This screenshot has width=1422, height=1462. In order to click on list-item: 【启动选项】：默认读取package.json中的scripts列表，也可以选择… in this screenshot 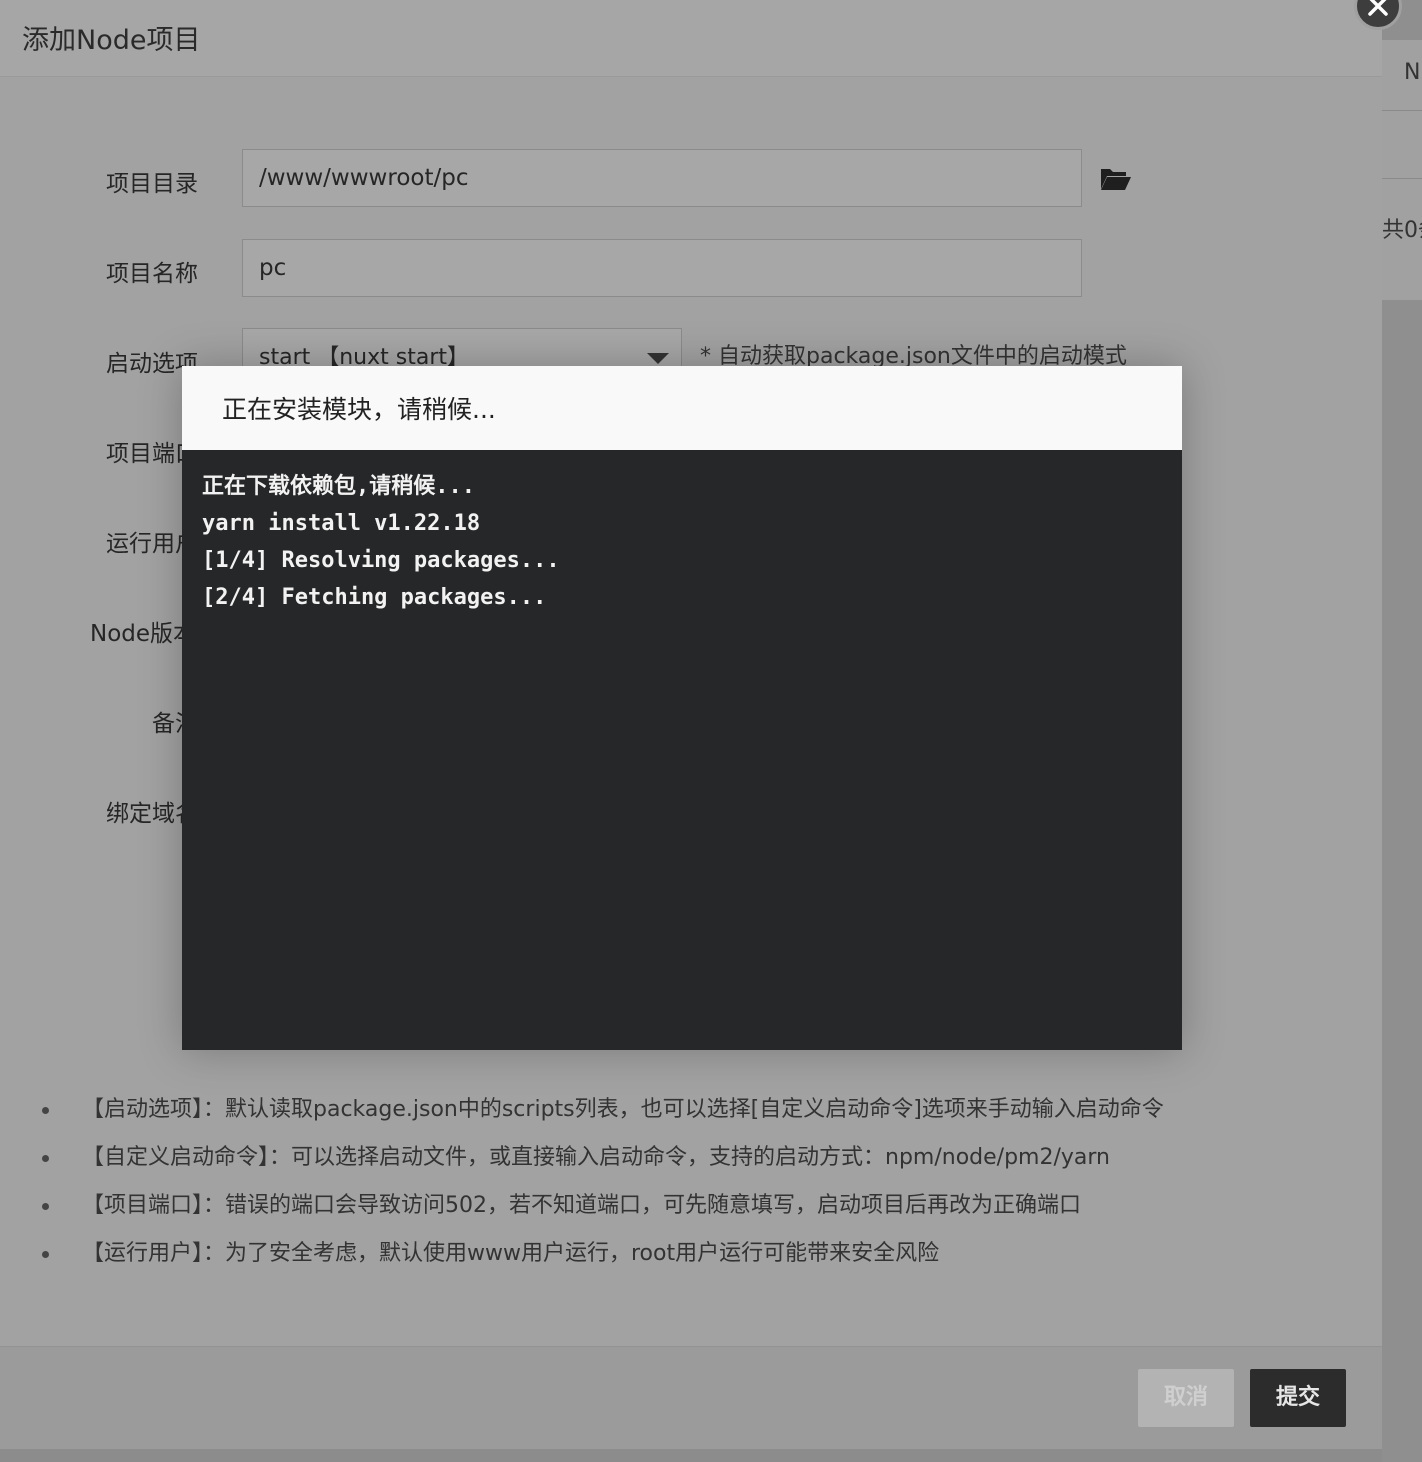, I will do `click(602, 1114)`.